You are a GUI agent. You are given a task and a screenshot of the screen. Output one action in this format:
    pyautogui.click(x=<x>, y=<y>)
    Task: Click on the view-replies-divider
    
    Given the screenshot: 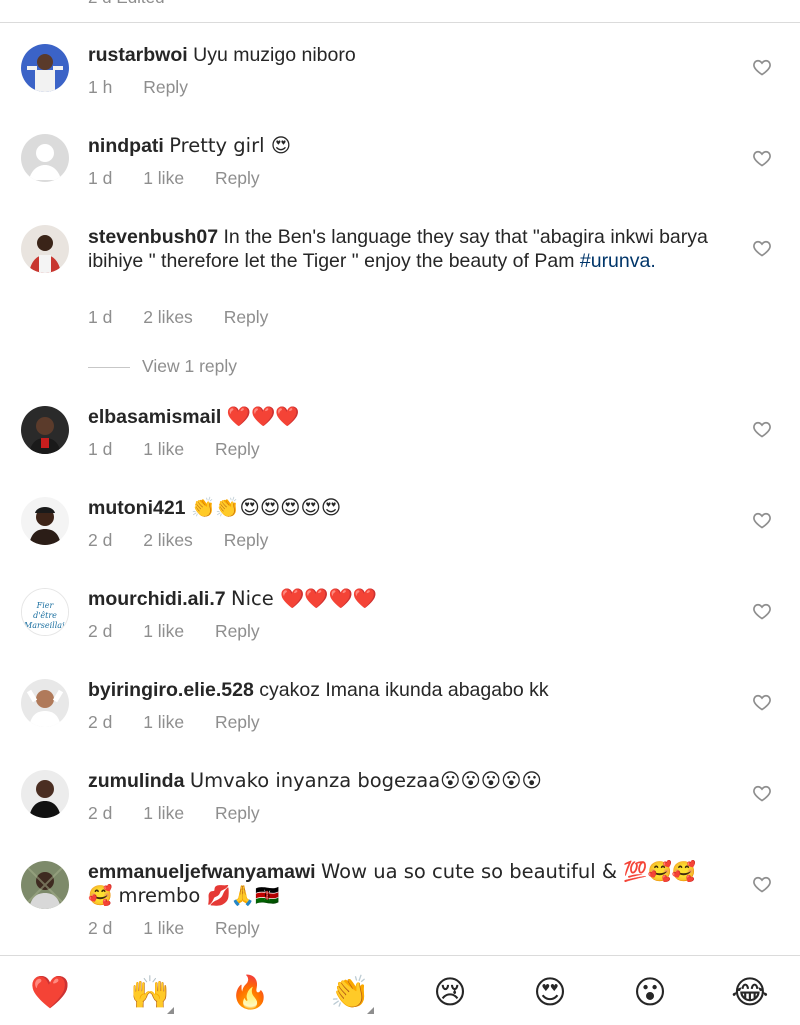 What is the action you would take?
    pyautogui.click(x=109, y=367)
    